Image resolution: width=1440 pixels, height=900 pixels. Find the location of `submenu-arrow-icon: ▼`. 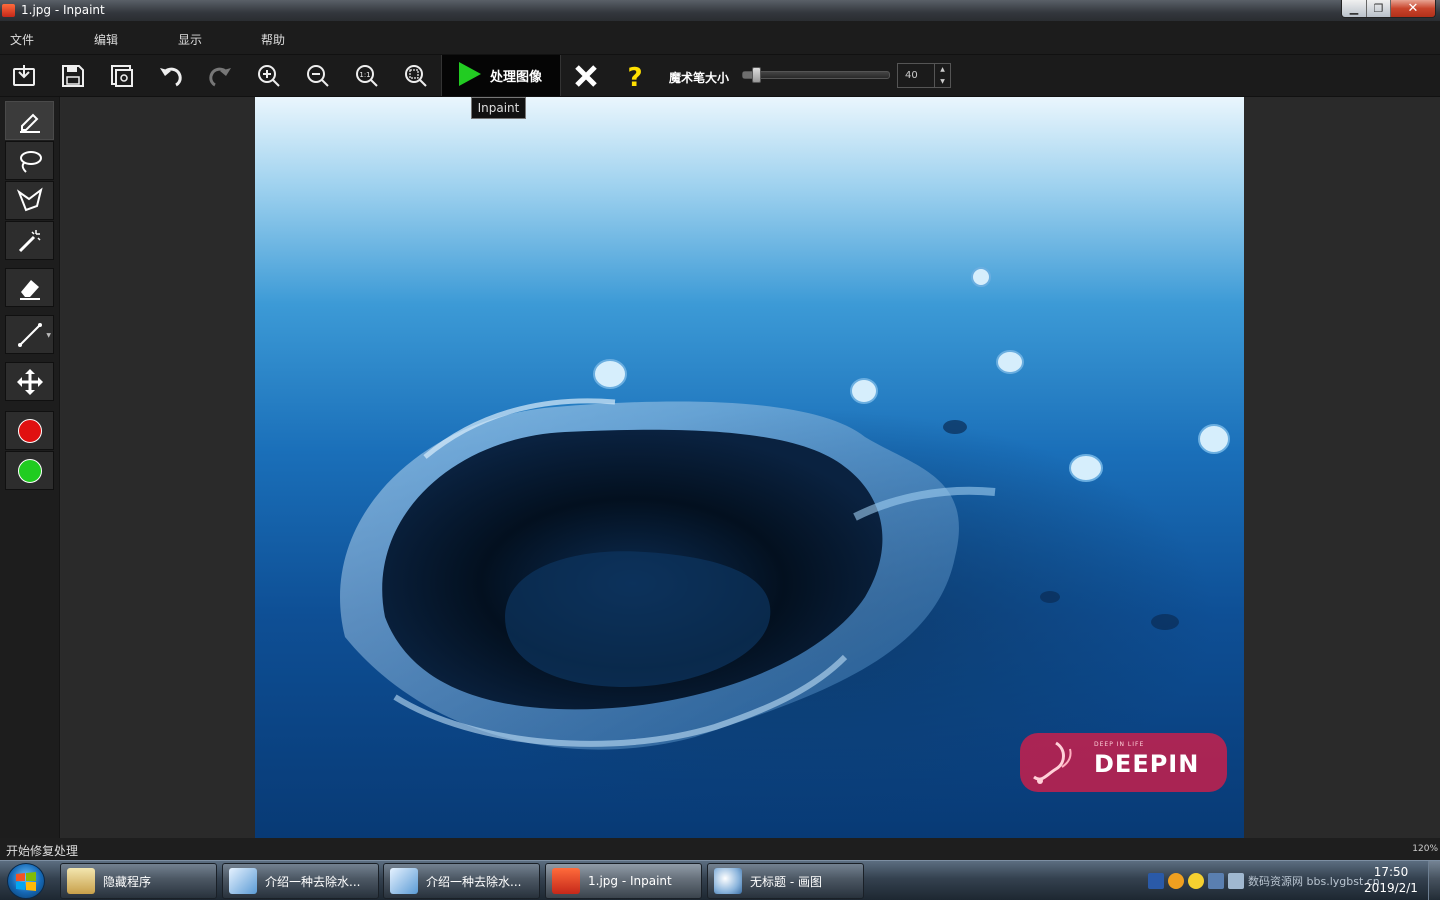

submenu-arrow-icon: ▼ is located at coordinates (48, 335).